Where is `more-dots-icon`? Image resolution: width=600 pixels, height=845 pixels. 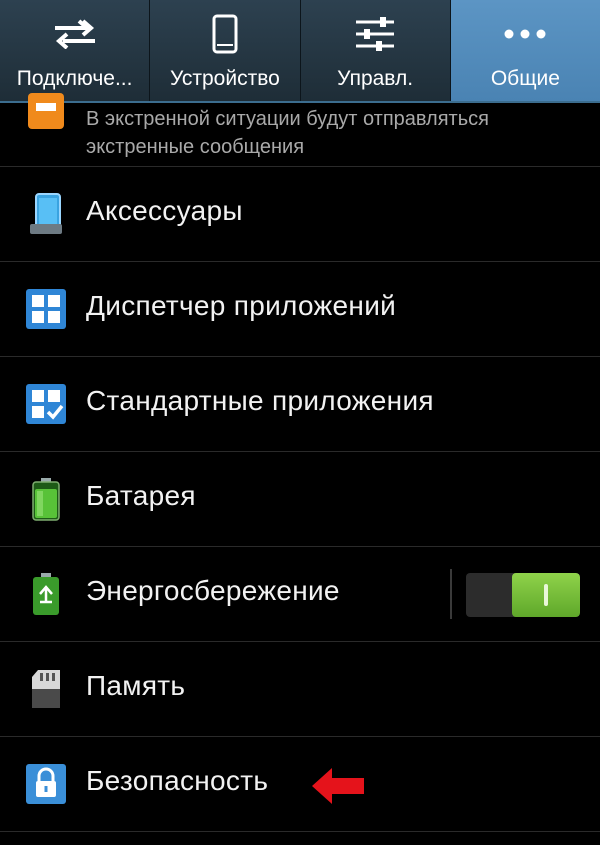 more-dots-icon is located at coordinates (525, 34).